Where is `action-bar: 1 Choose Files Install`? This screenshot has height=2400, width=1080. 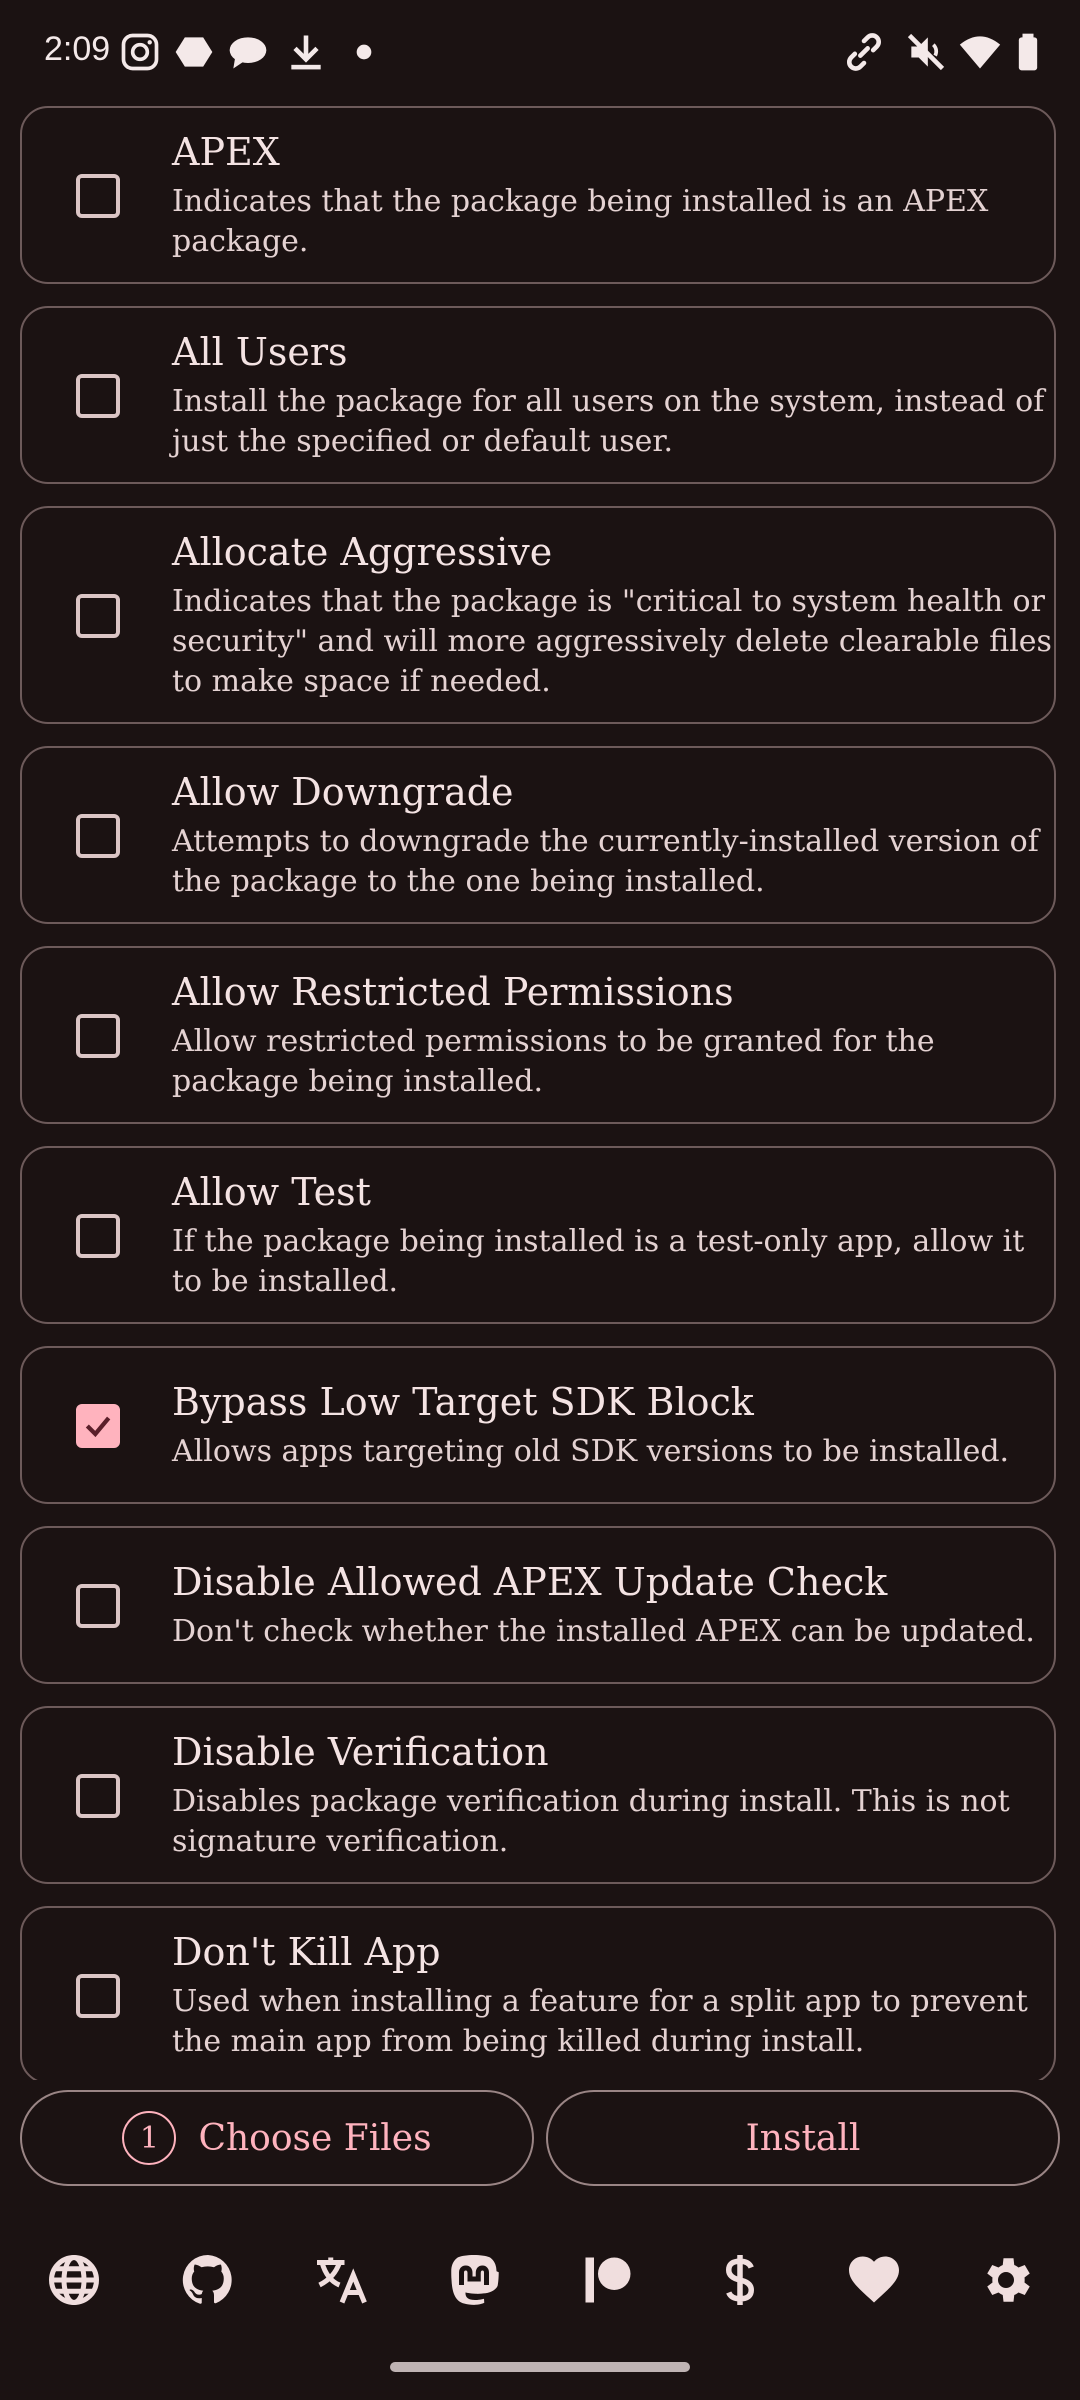 action-bar: 1 Choose Files Install is located at coordinates (540, 2140).